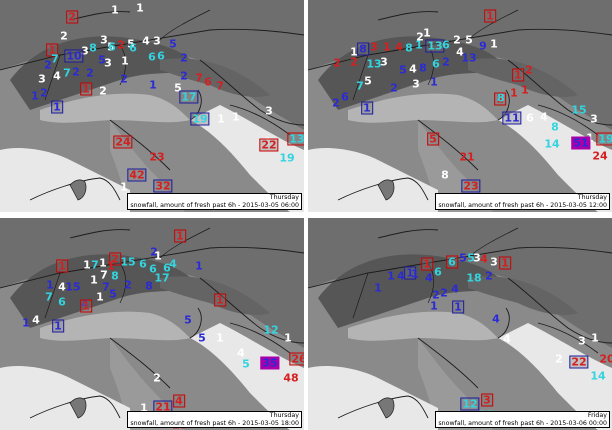 The image size is (612, 430). I want to click on snow-value-label: 32, so click(163, 186).